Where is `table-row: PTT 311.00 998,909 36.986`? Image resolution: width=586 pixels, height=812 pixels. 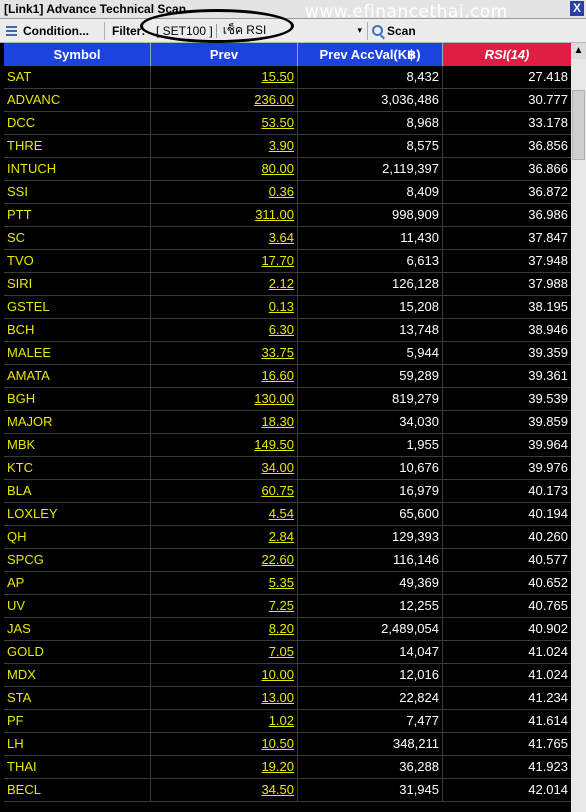 table-row: PTT 311.00 998,909 36.986 is located at coordinates (287, 215).